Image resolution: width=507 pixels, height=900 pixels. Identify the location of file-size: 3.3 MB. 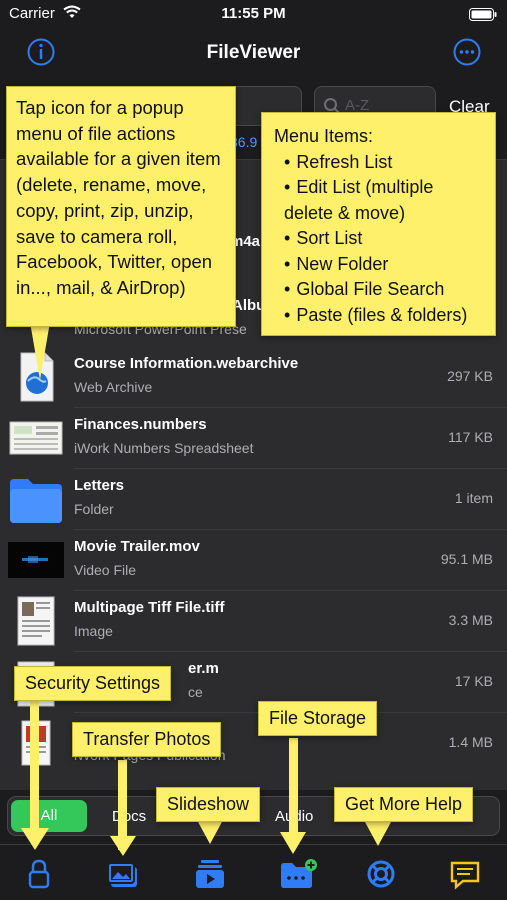
(470, 620).